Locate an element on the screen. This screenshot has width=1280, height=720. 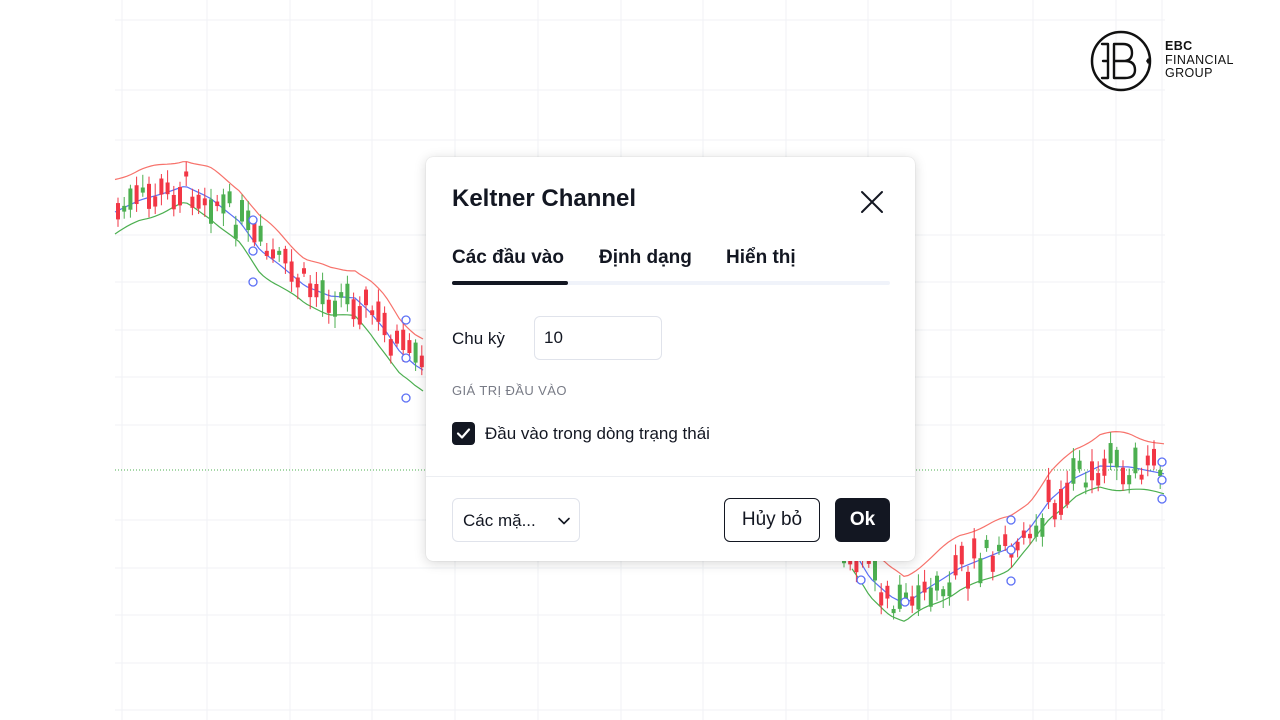
status-line-checkbox is located at coordinates (463, 433).